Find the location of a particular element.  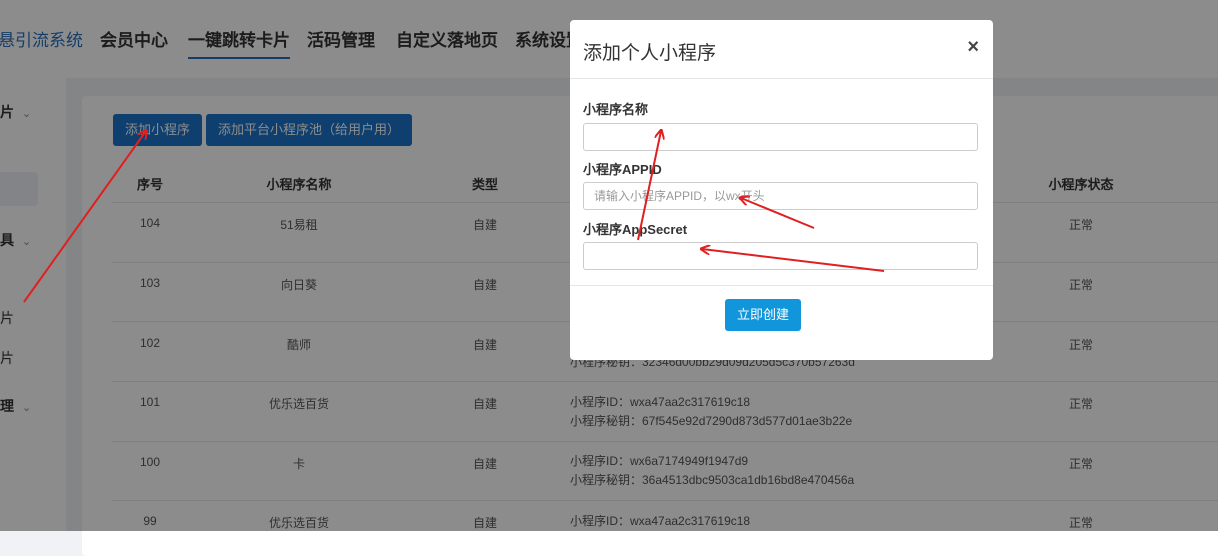

arrow-to-name-input is located at coordinates (649, 186).